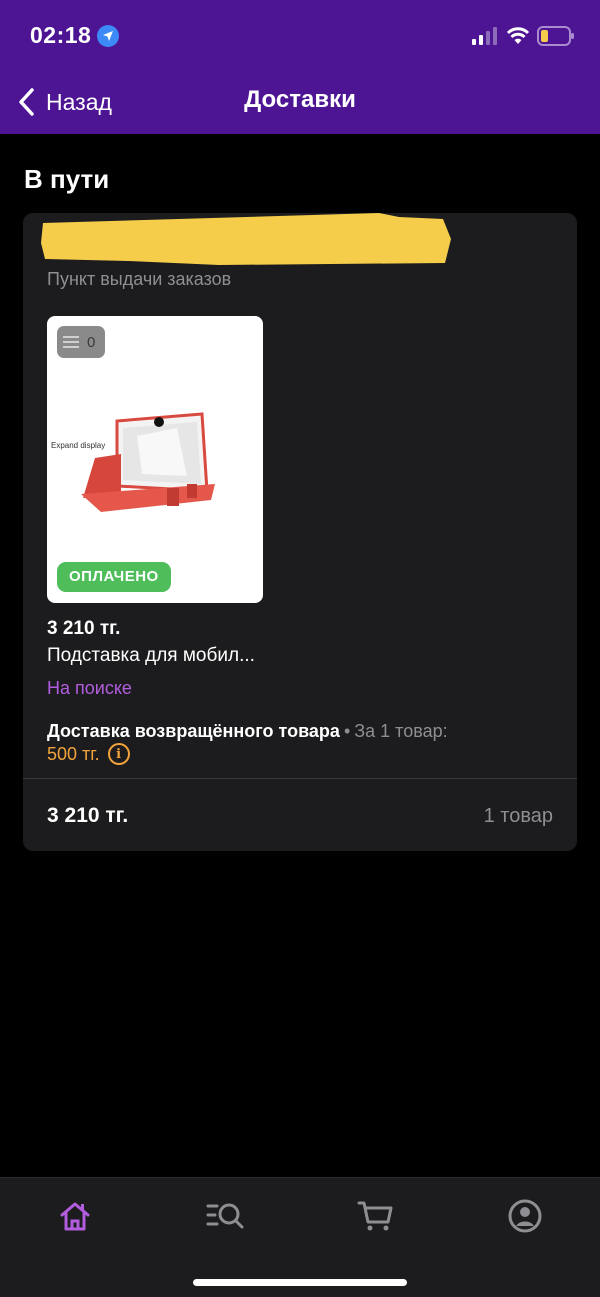  I want to click on product-image: Expand display, so click(133, 462).